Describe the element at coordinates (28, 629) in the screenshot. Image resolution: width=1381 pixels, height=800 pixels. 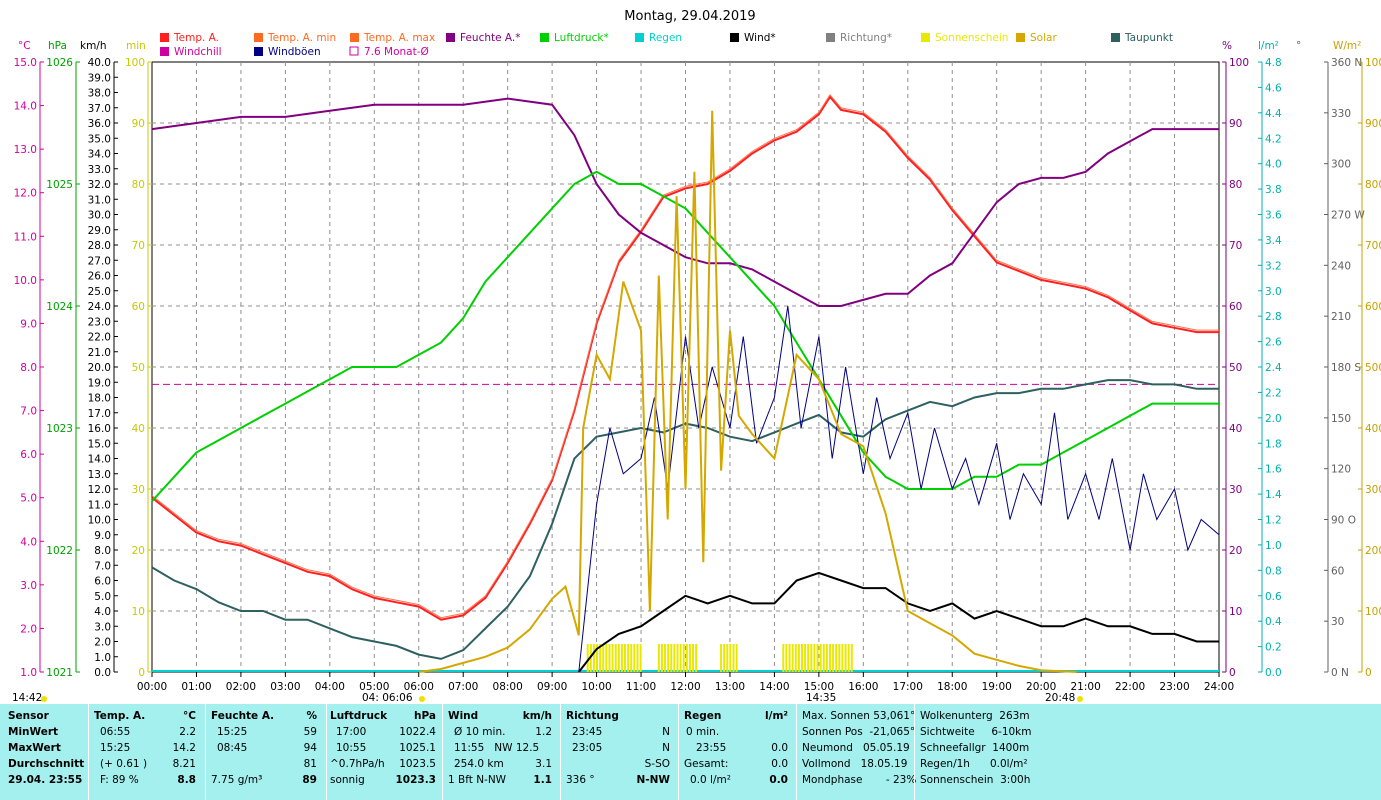
I see `temp-tick-label: 2.0` at that location.